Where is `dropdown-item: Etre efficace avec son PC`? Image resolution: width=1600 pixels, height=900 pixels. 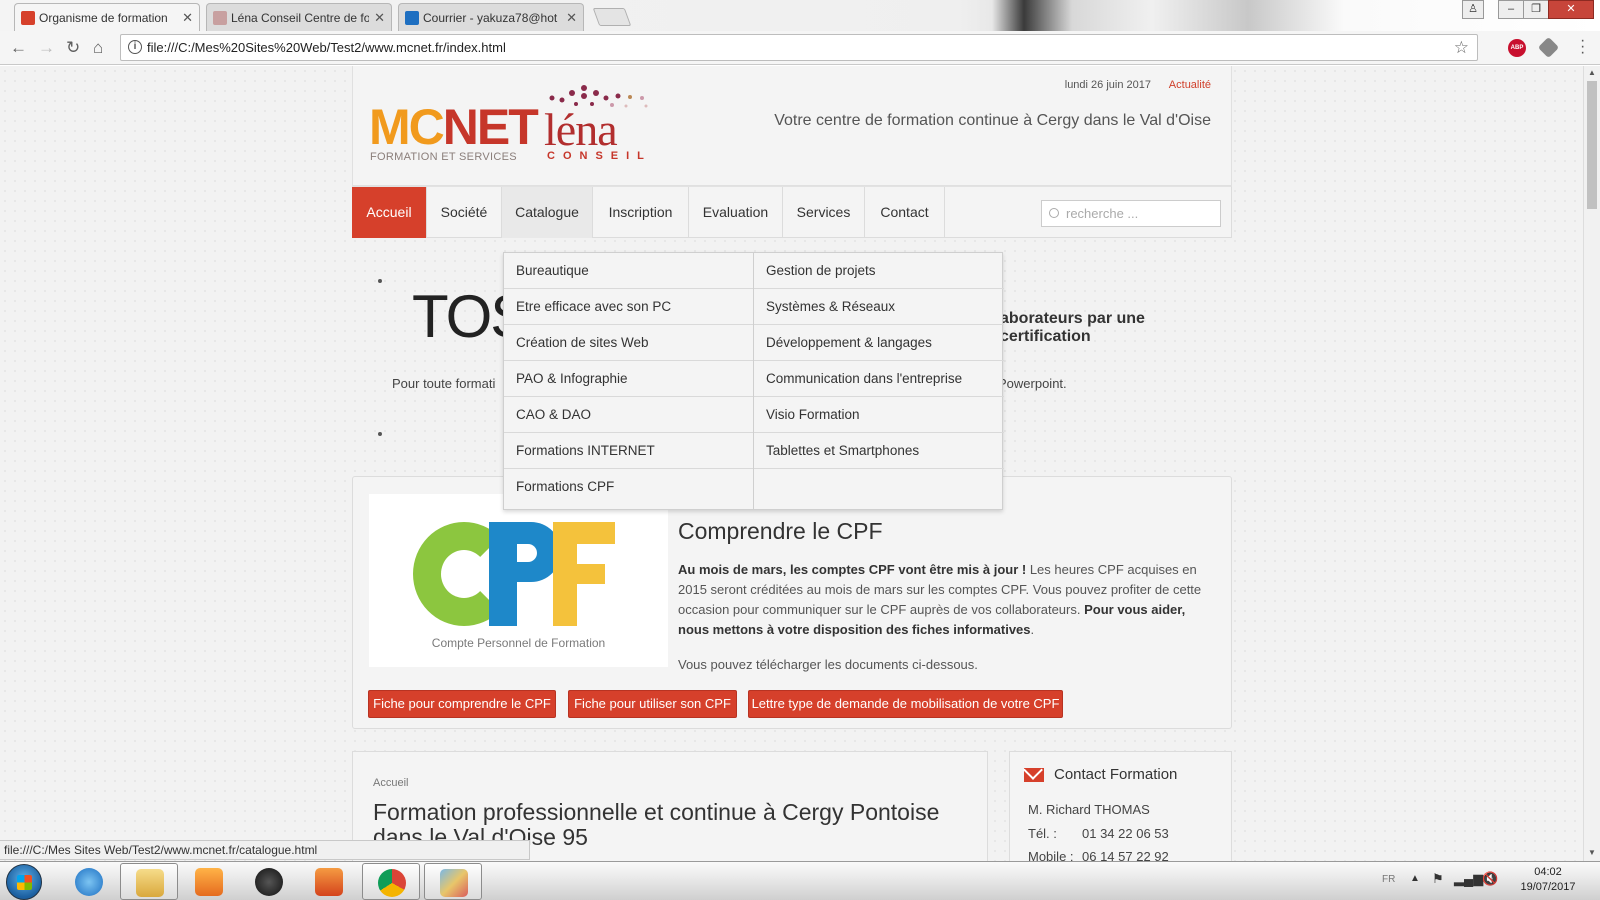
dropdown-item: Etre efficace avec son PC is located at coordinates (628, 307).